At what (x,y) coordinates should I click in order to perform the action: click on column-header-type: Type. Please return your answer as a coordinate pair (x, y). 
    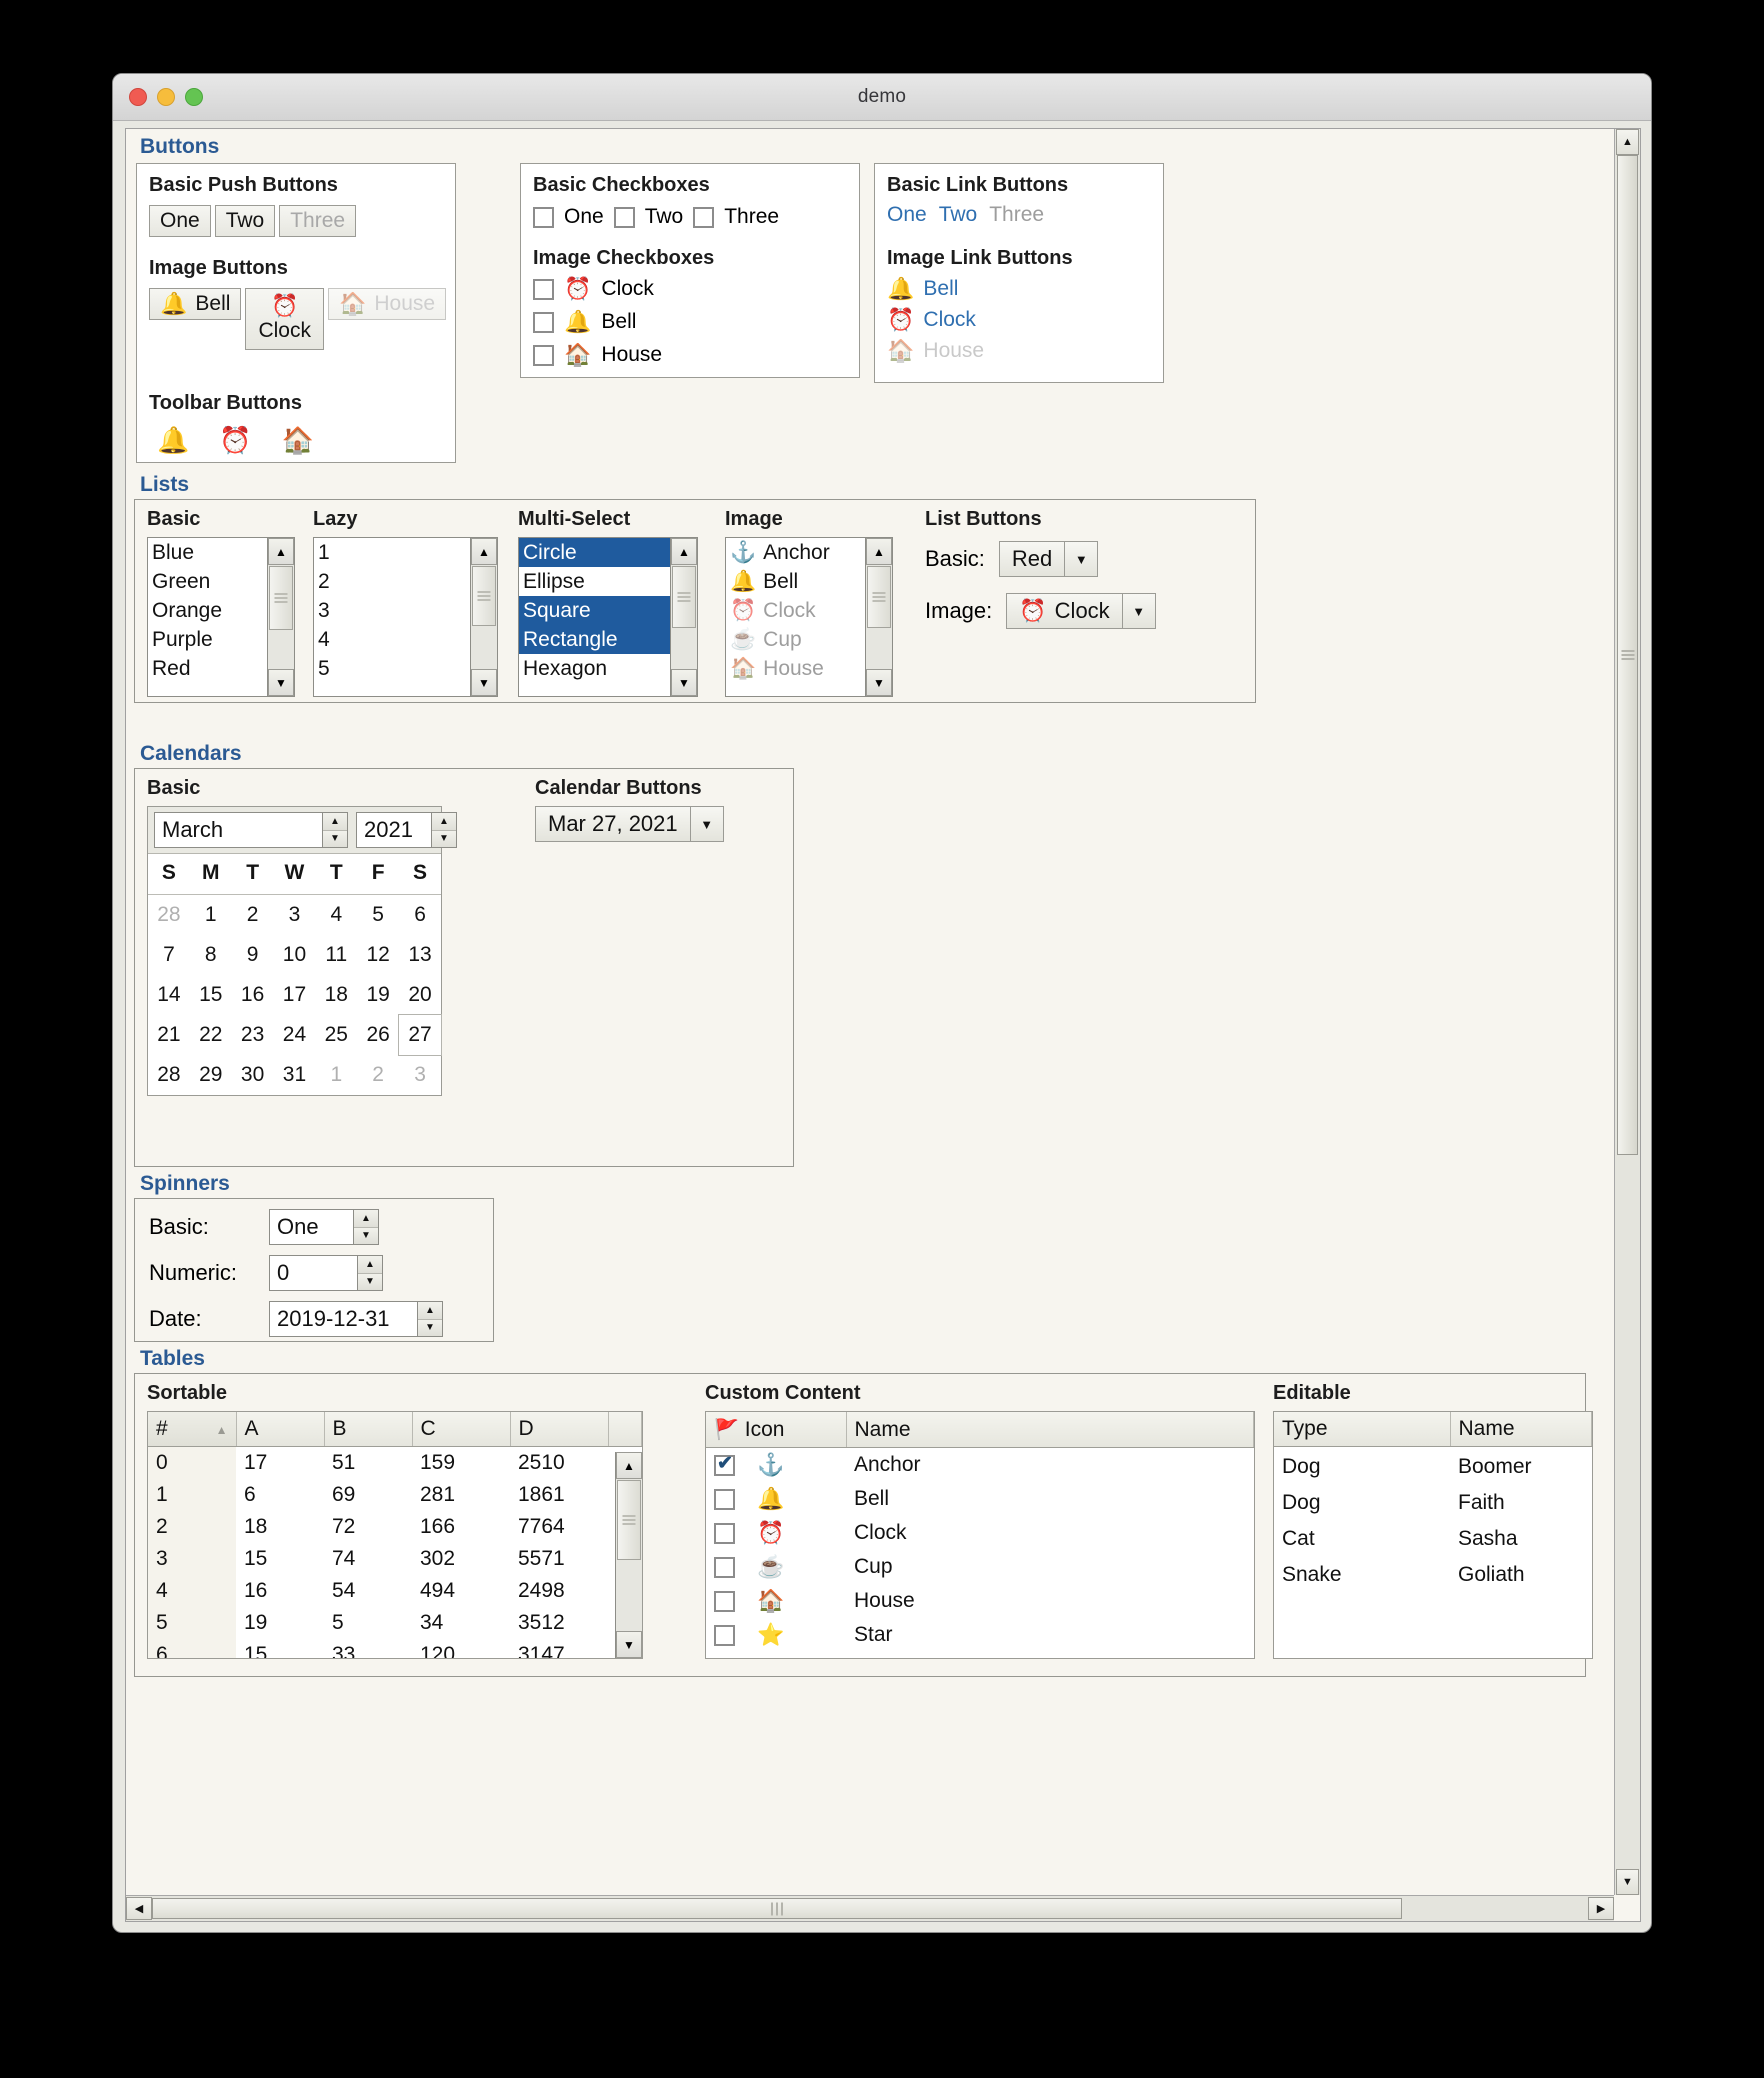
    Looking at the image, I should click on (1362, 1429).